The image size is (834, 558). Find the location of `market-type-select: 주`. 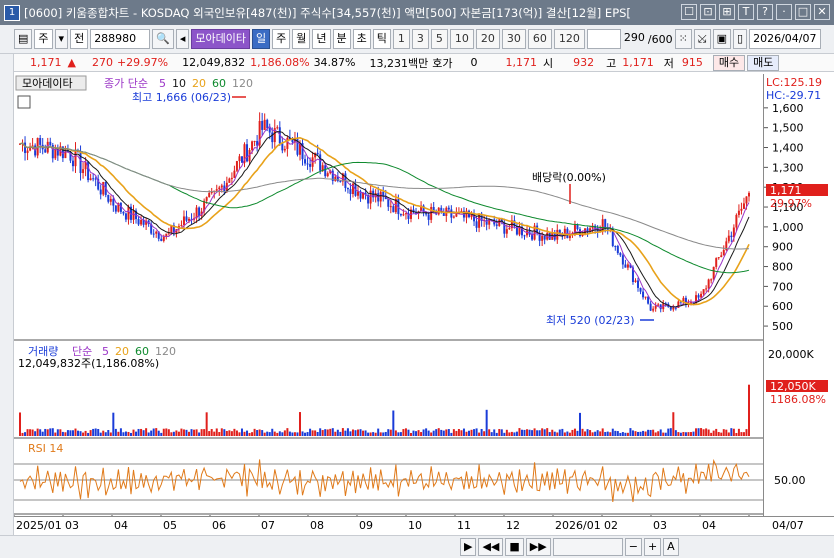

market-type-select: 주 is located at coordinates (43, 39).